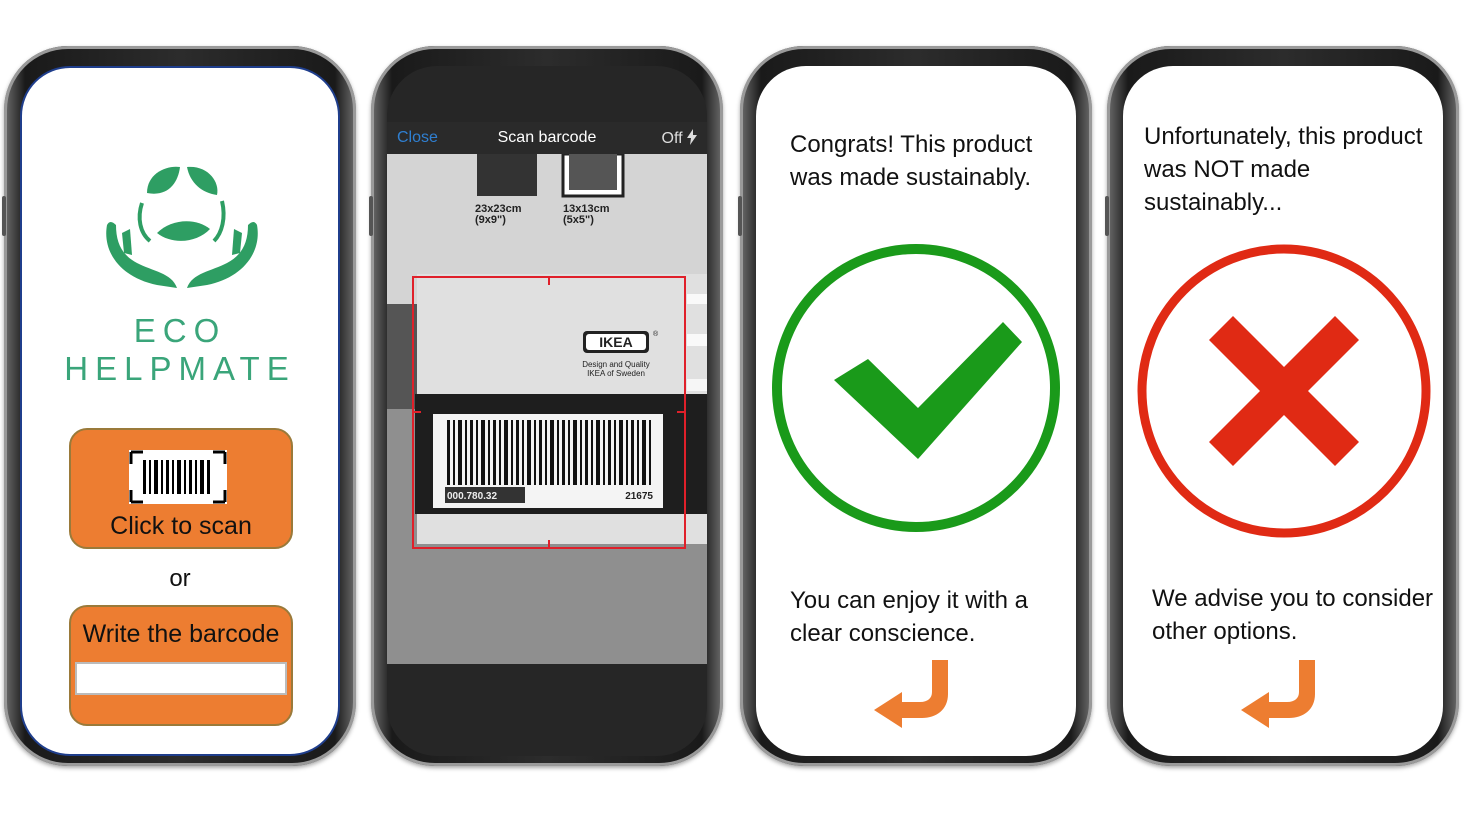 The height and width of the screenshot is (823, 1464). I want to click on scanner-title: Scan barcode, so click(547, 137).